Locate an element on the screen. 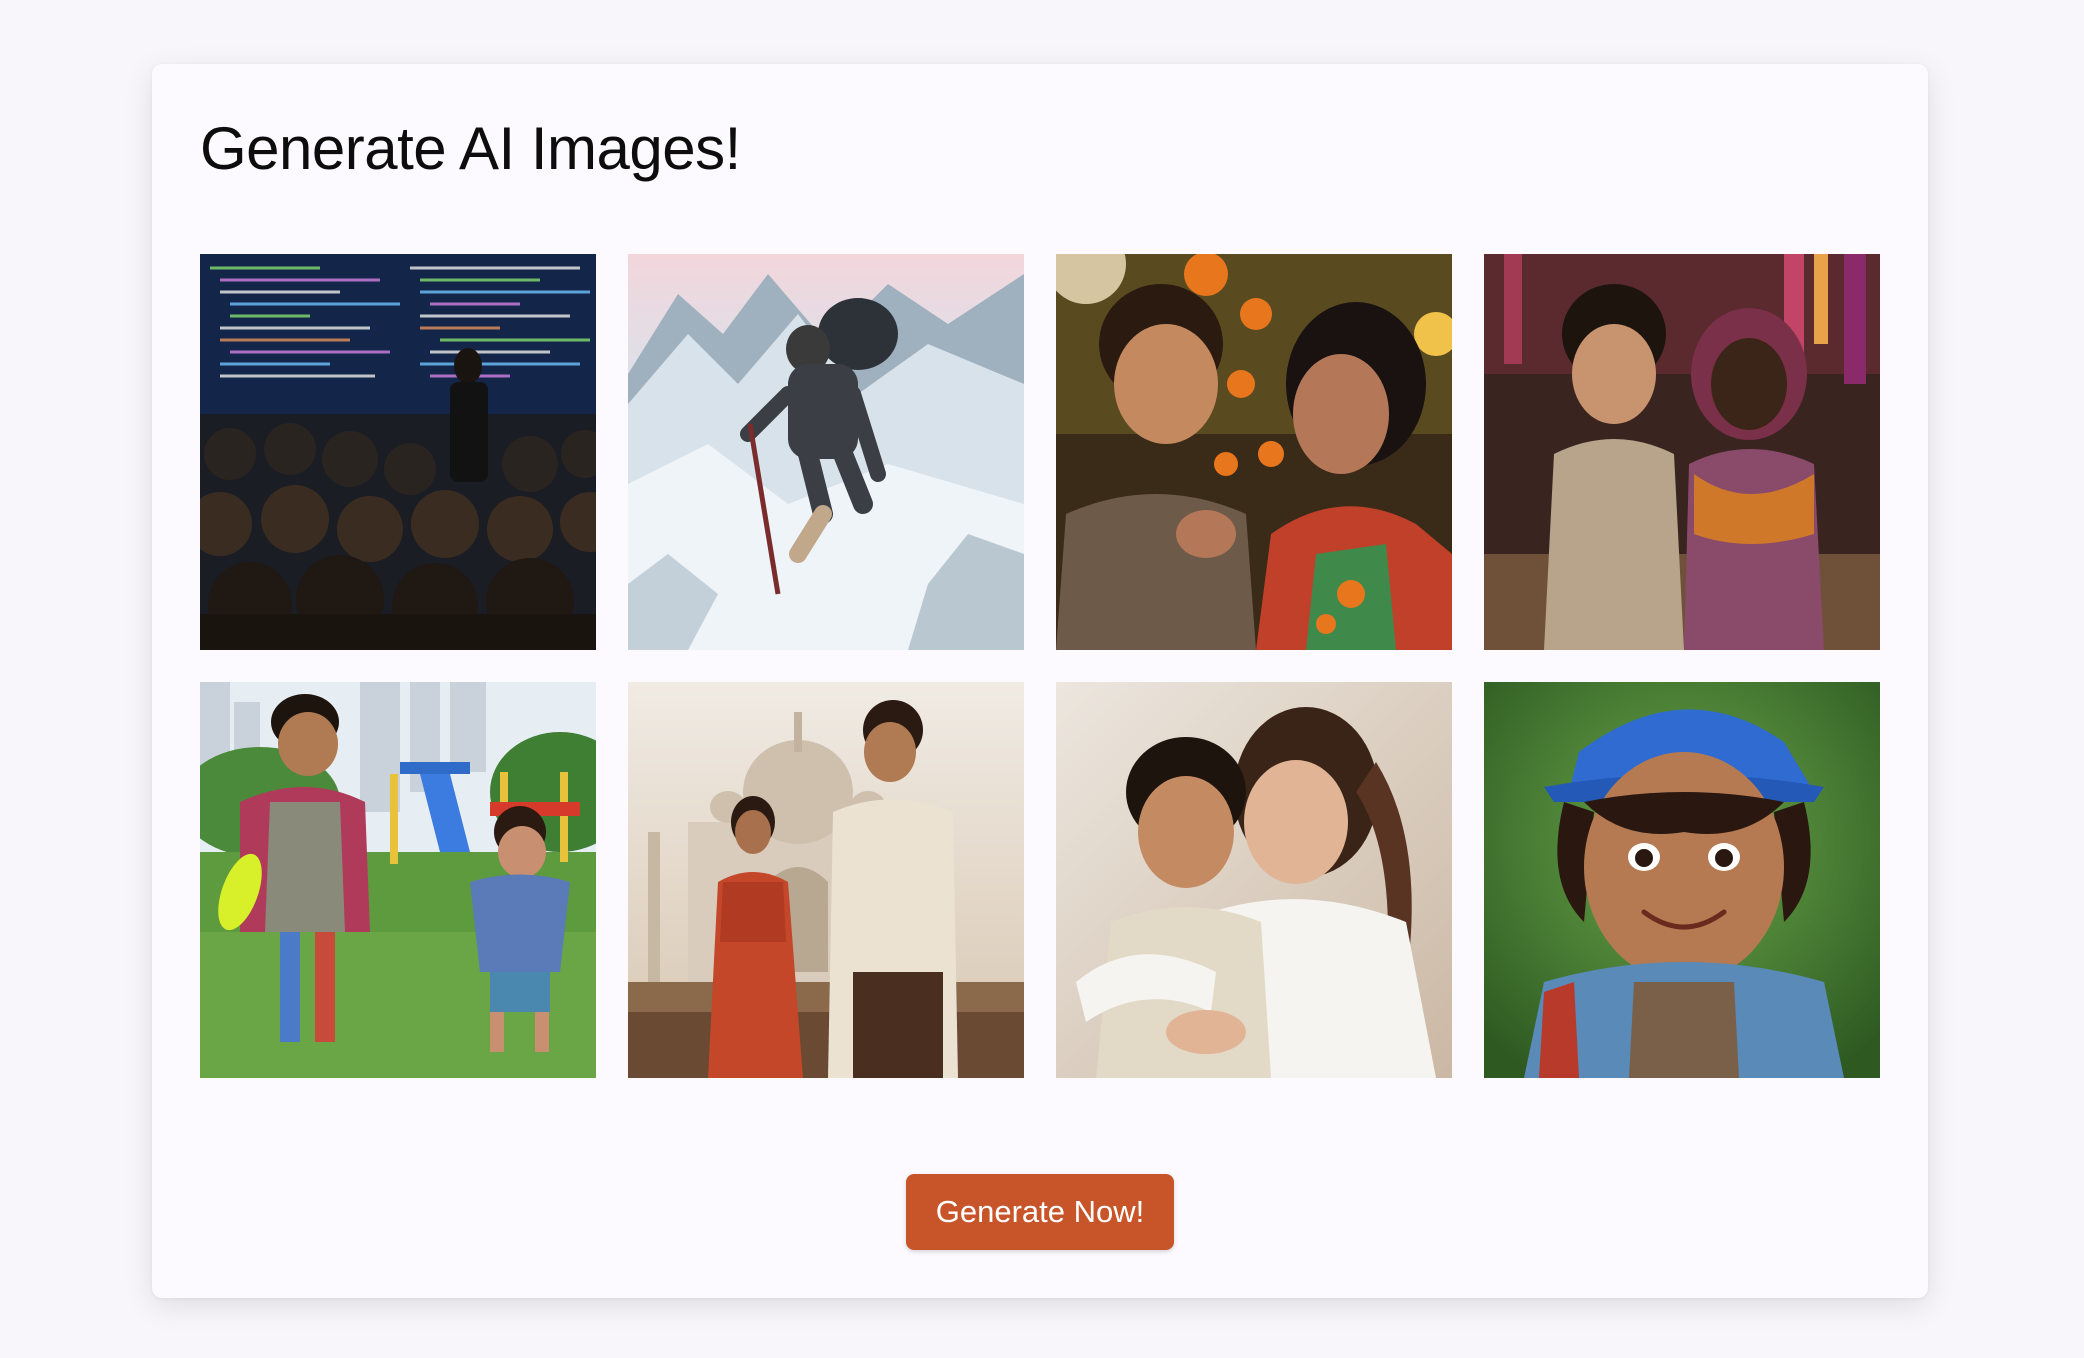 Image resolution: width=2084 pixels, height=1358 pixels. image-tile-mountain-climber is located at coordinates (826, 452).